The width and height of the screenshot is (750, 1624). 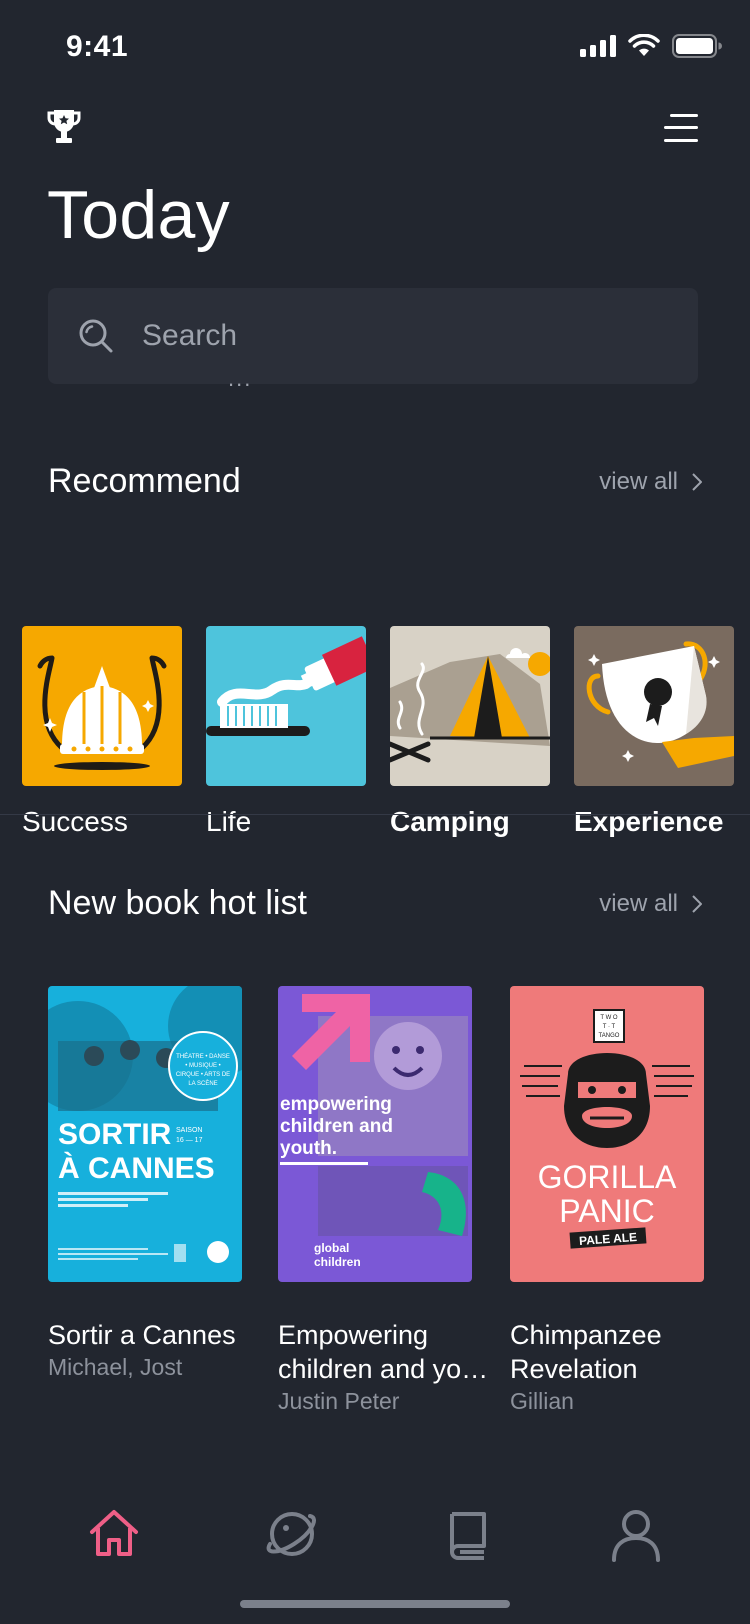 I want to click on book-author: Michael, Jost, so click(x=115, y=1367).